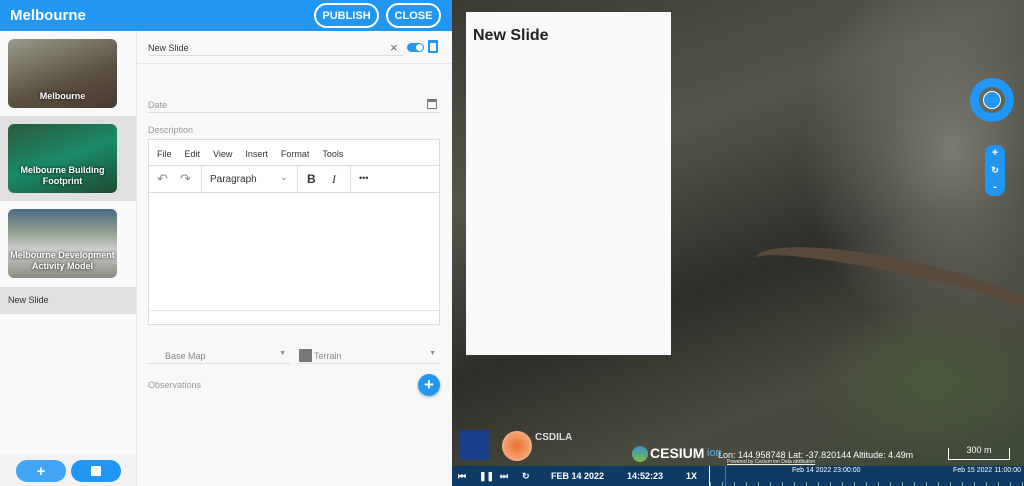 Image resolution: width=1024 pixels, height=486 pixels. I want to click on current-time: 14:52:23, so click(645, 476).